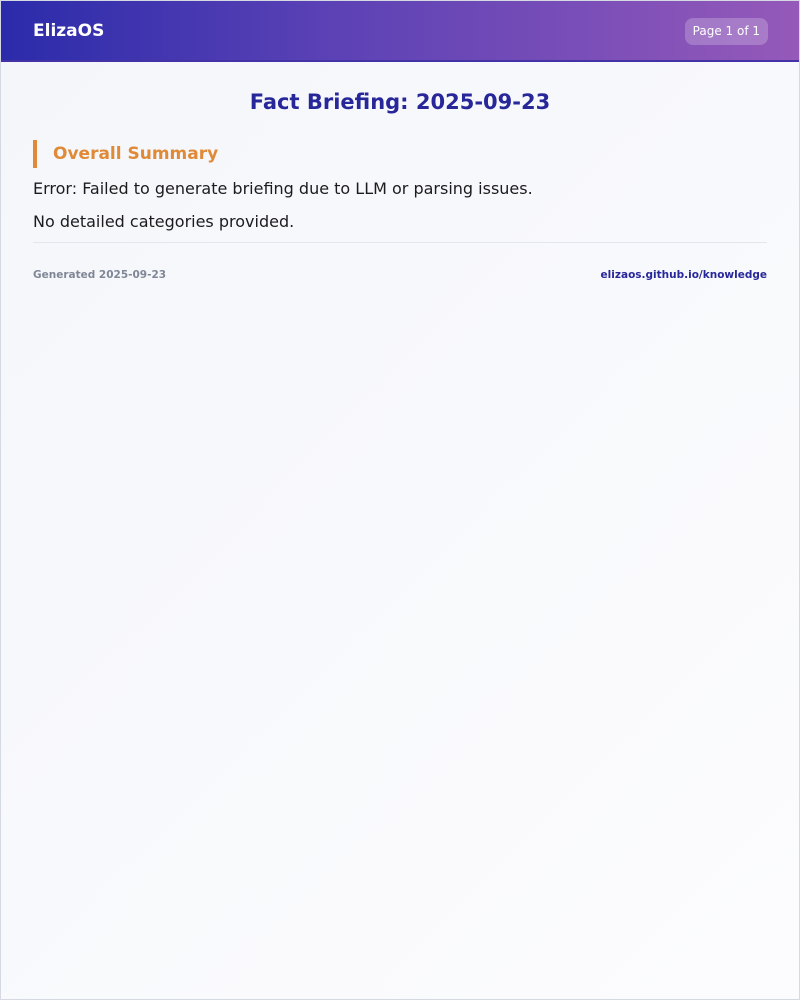 The image size is (800, 1000). What do you see at coordinates (684, 275) in the screenshot?
I see `knowledge-link: elizaos.github.io/knowledge` at bounding box center [684, 275].